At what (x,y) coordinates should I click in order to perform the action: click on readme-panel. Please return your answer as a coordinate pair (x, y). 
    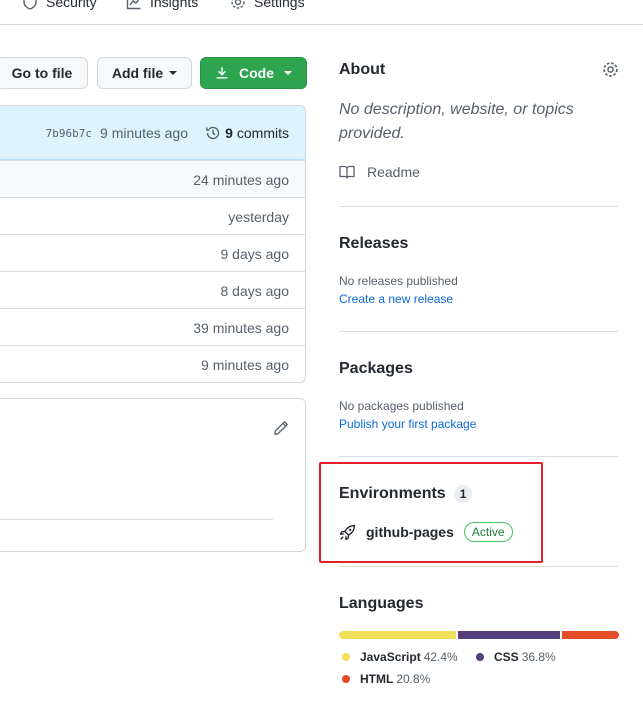
    Looking at the image, I should click on (153, 475).